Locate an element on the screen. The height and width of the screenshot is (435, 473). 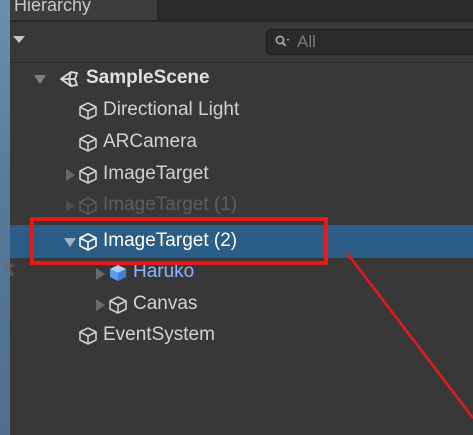
search-field is located at coordinates (369, 42).